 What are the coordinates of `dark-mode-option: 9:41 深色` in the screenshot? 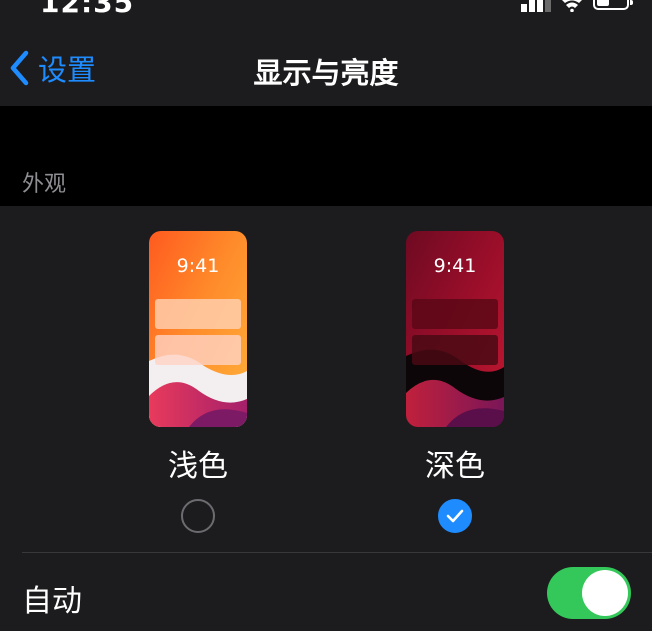 It's located at (455, 369).